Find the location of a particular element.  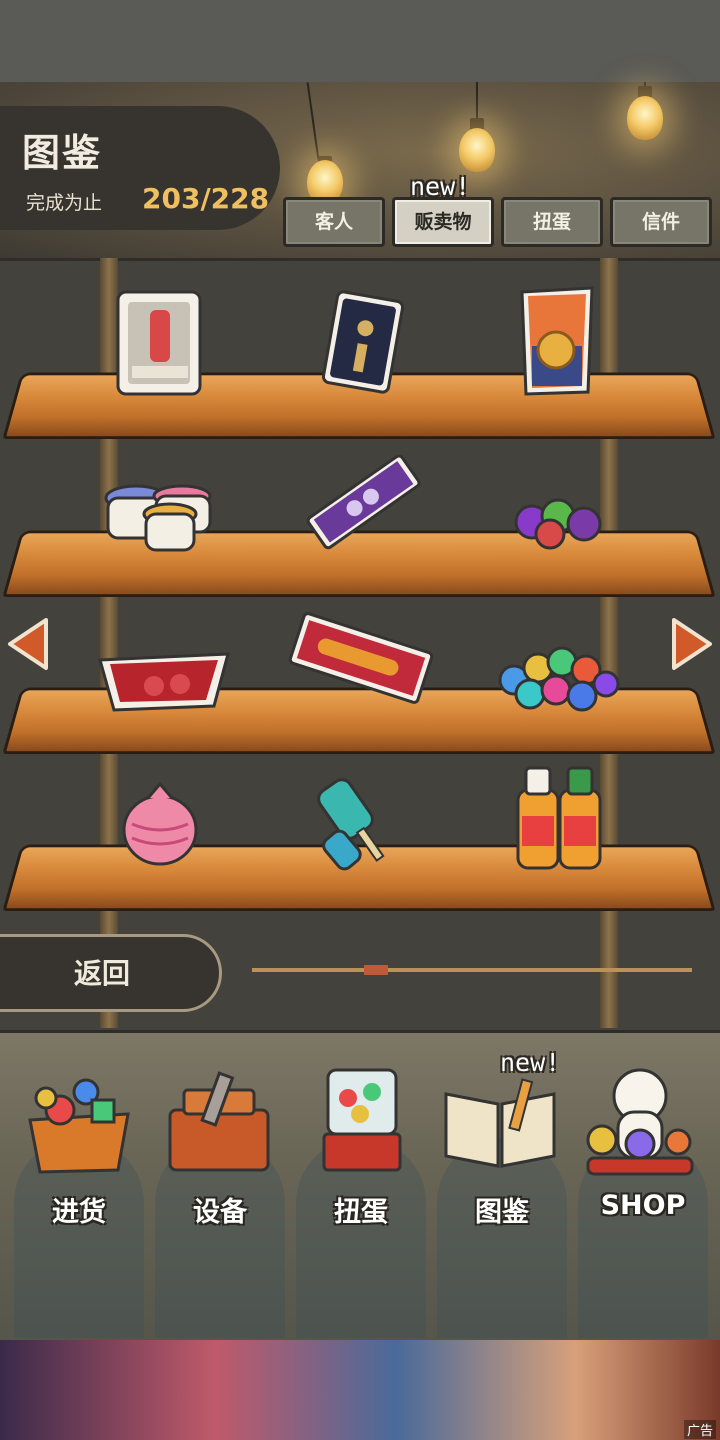

purple-candy-bar-icon is located at coordinates (363, 501).